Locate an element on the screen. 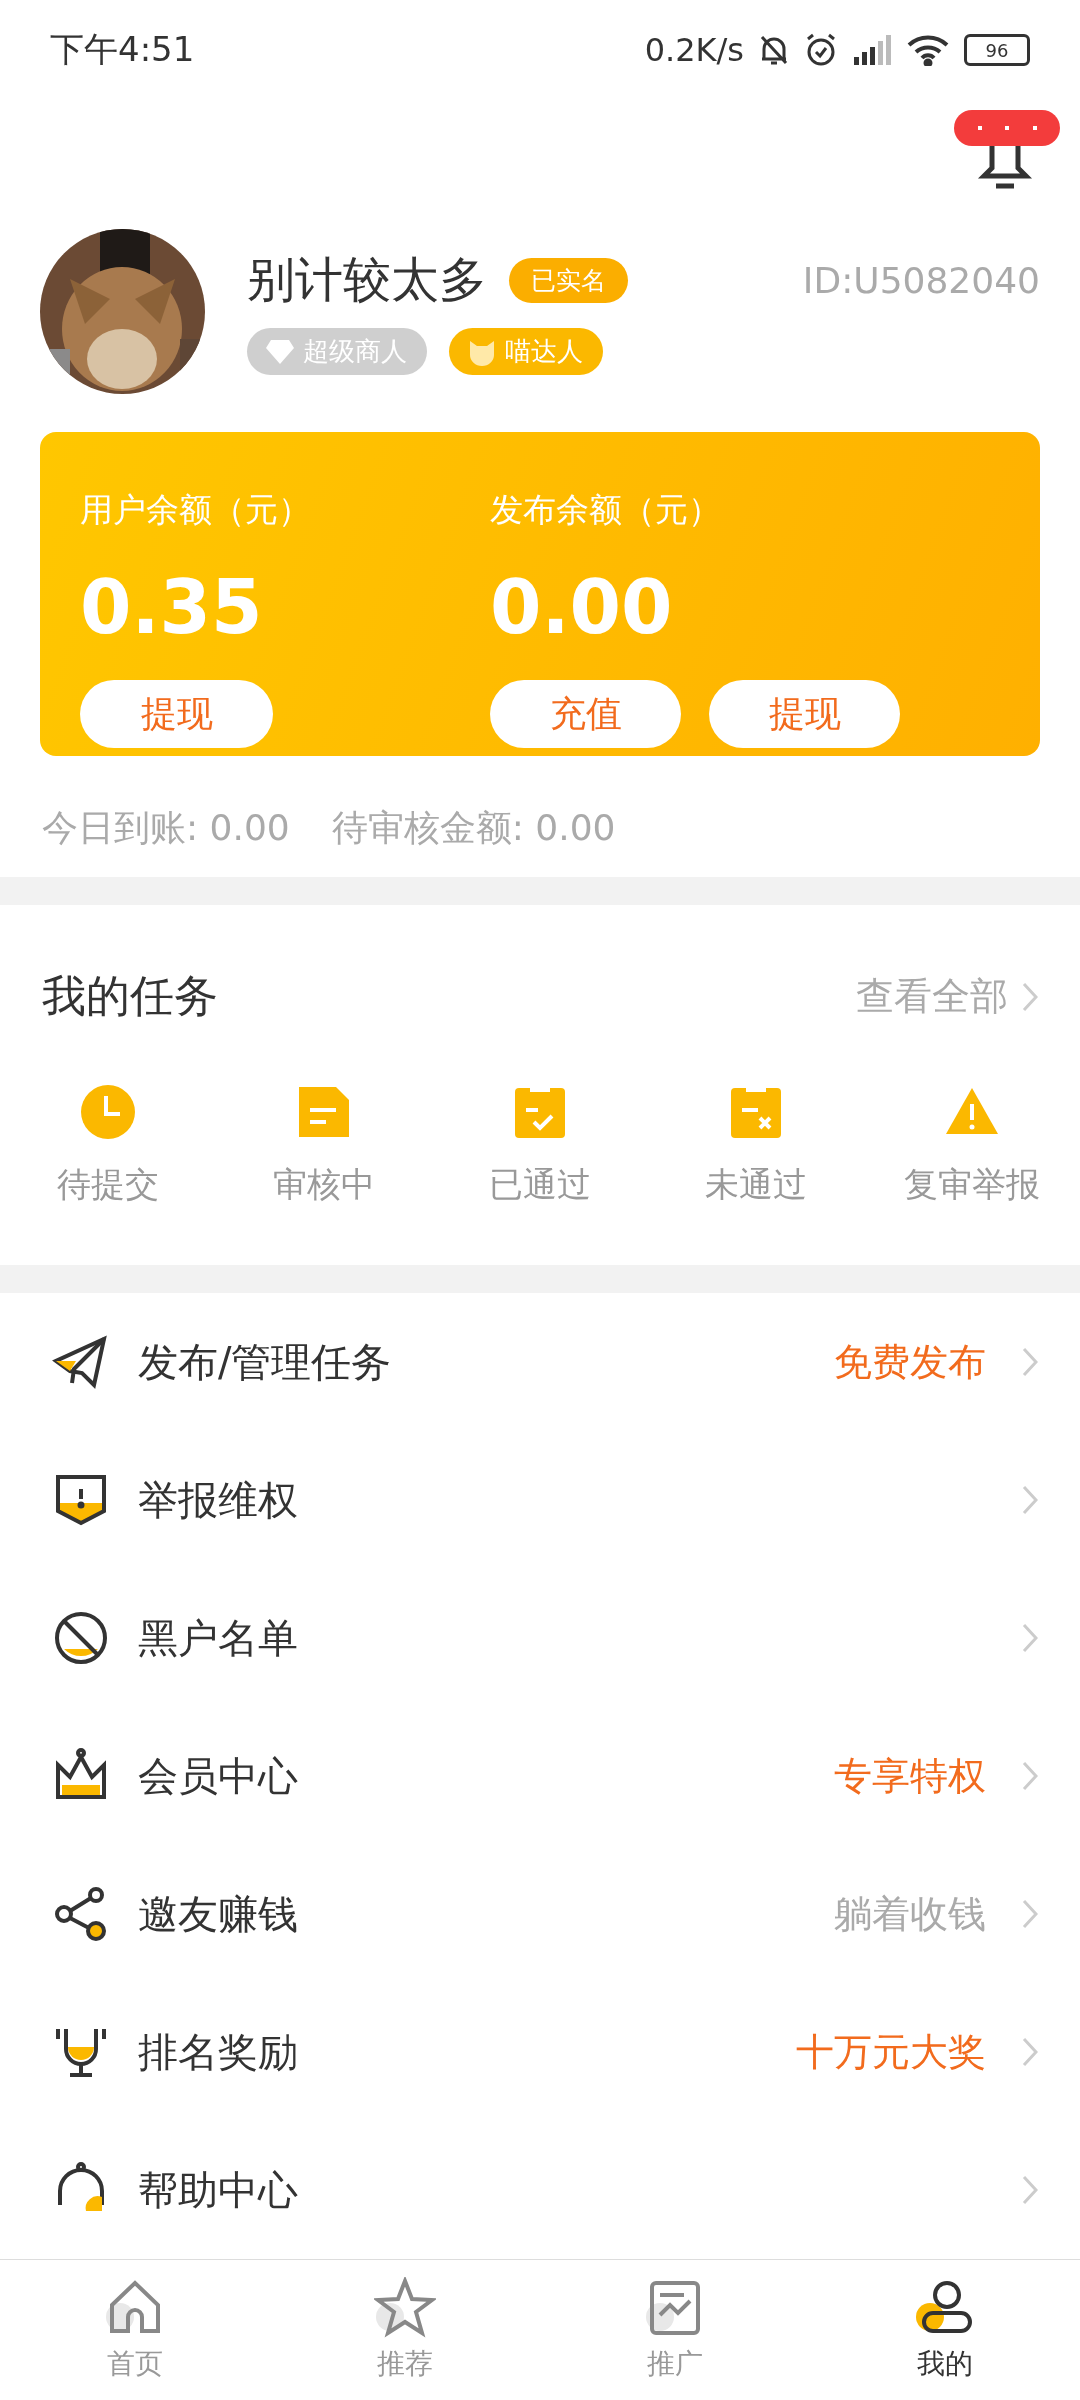 The height and width of the screenshot is (2400, 1080). paper-plane-icon is located at coordinates (81, 1362).